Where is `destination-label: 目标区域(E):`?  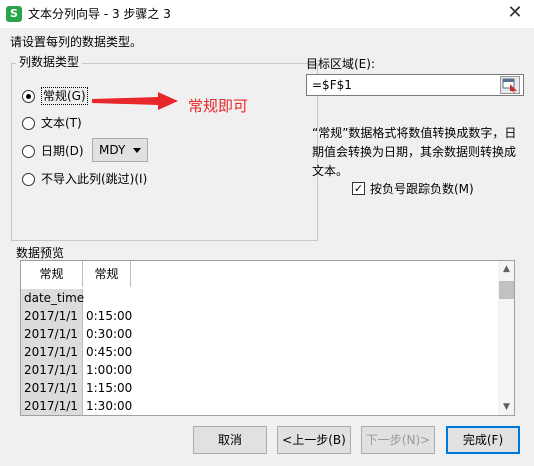
destination-label: 目标区域(E): is located at coordinates (340, 64).